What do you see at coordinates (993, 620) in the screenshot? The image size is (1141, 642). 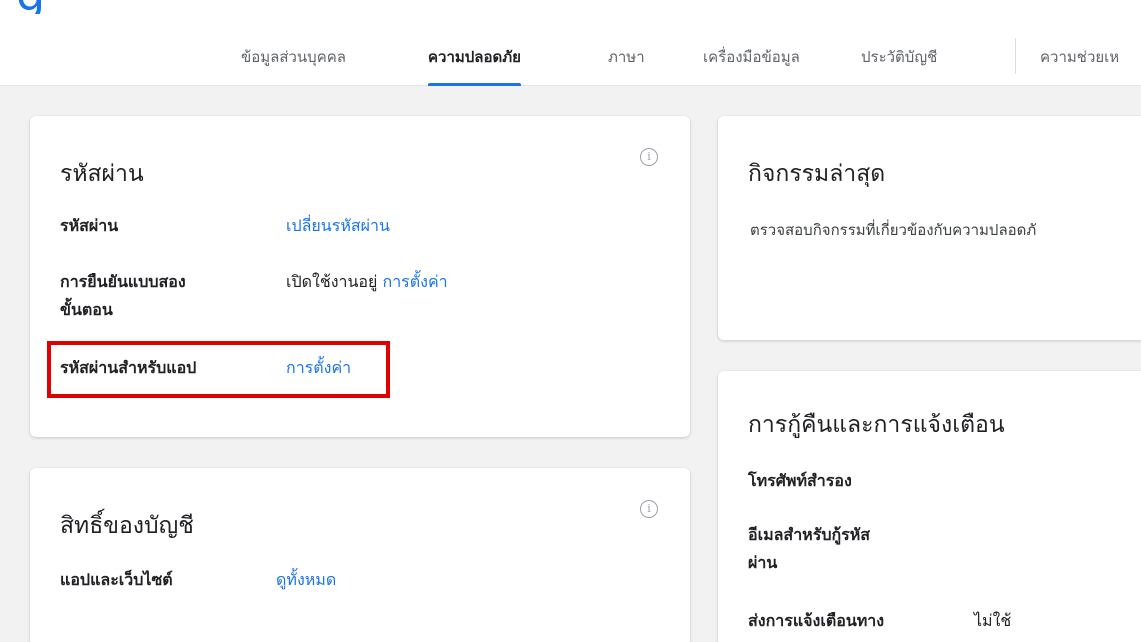 I see `send-notification-value: ไม่ใช้` at bounding box center [993, 620].